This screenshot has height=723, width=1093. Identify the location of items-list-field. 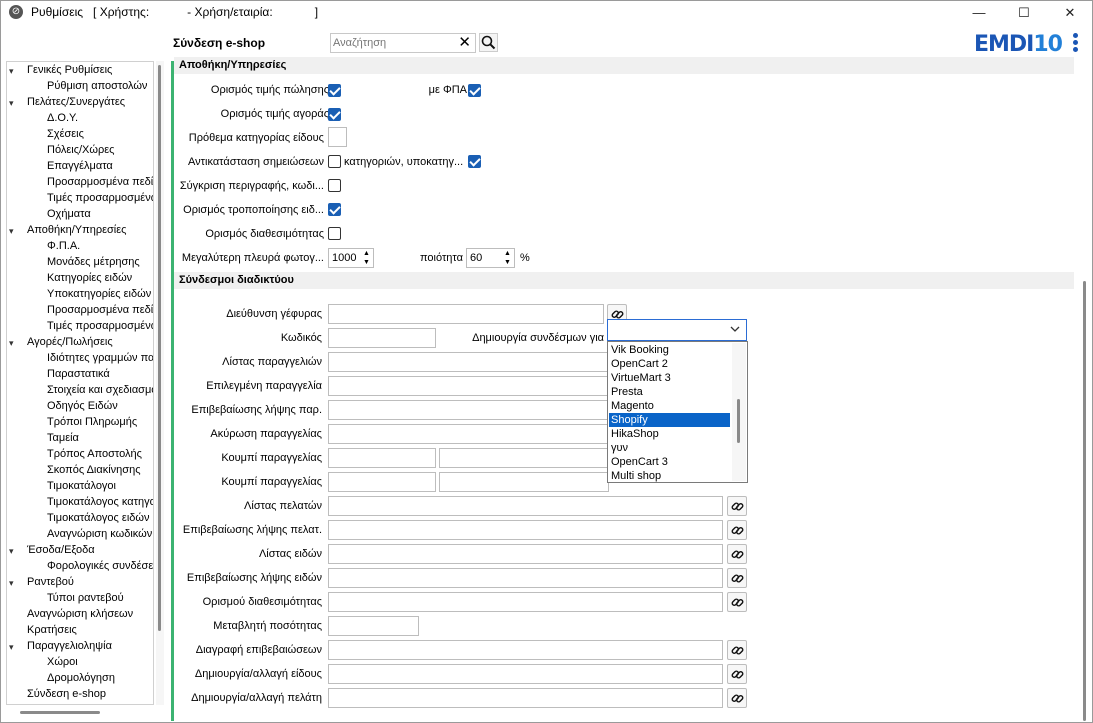
(525, 554).